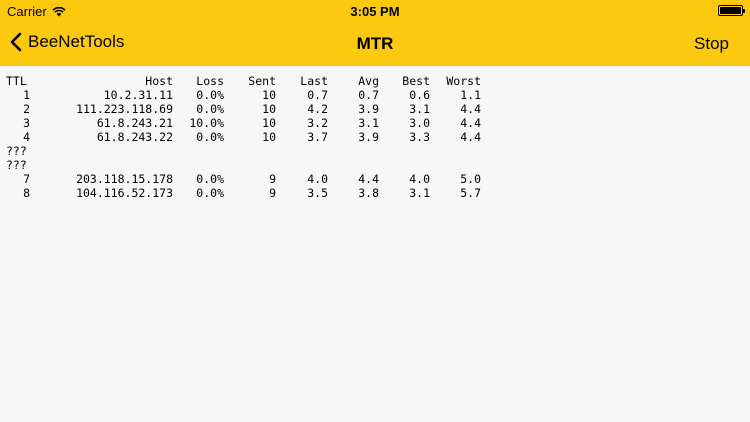 The height and width of the screenshot is (422, 750). What do you see at coordinates (317, 95) in the screenshot?
I see `cell-last: 0.7` at bounding box center [317, 95].